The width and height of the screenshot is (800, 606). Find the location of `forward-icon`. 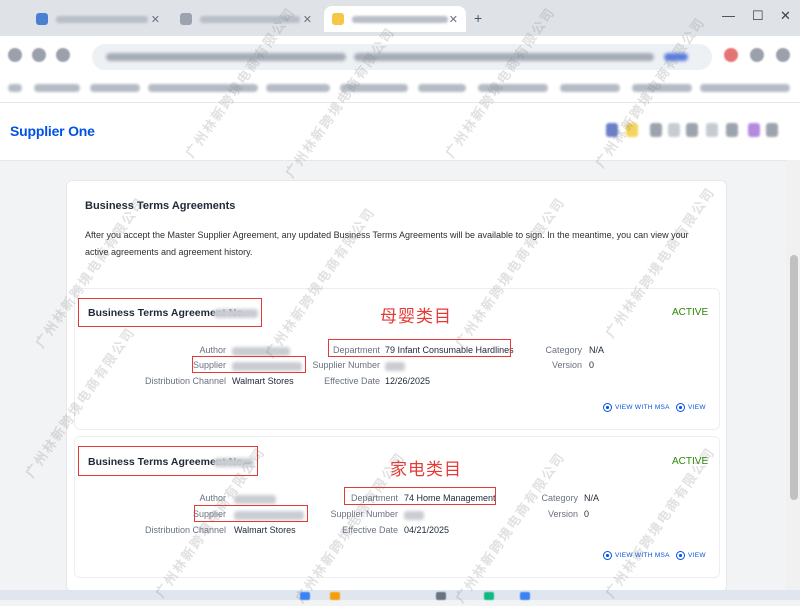

forward-icon is located at coordinates (39, 55).